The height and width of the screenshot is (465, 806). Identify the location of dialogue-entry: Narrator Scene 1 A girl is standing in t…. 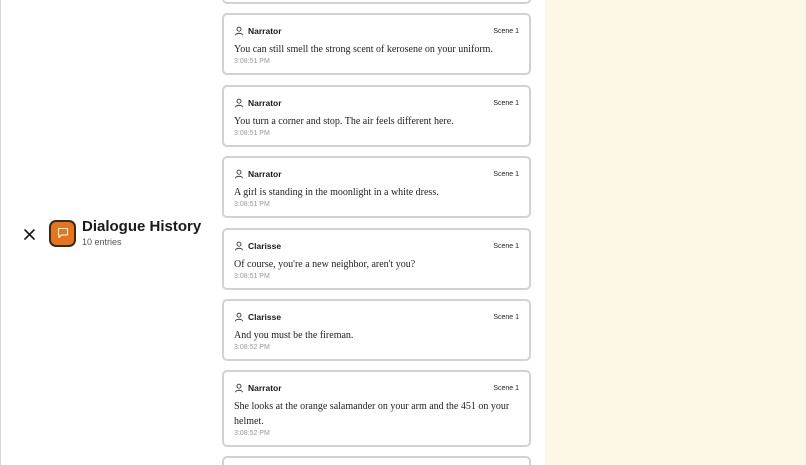
(376, 187).